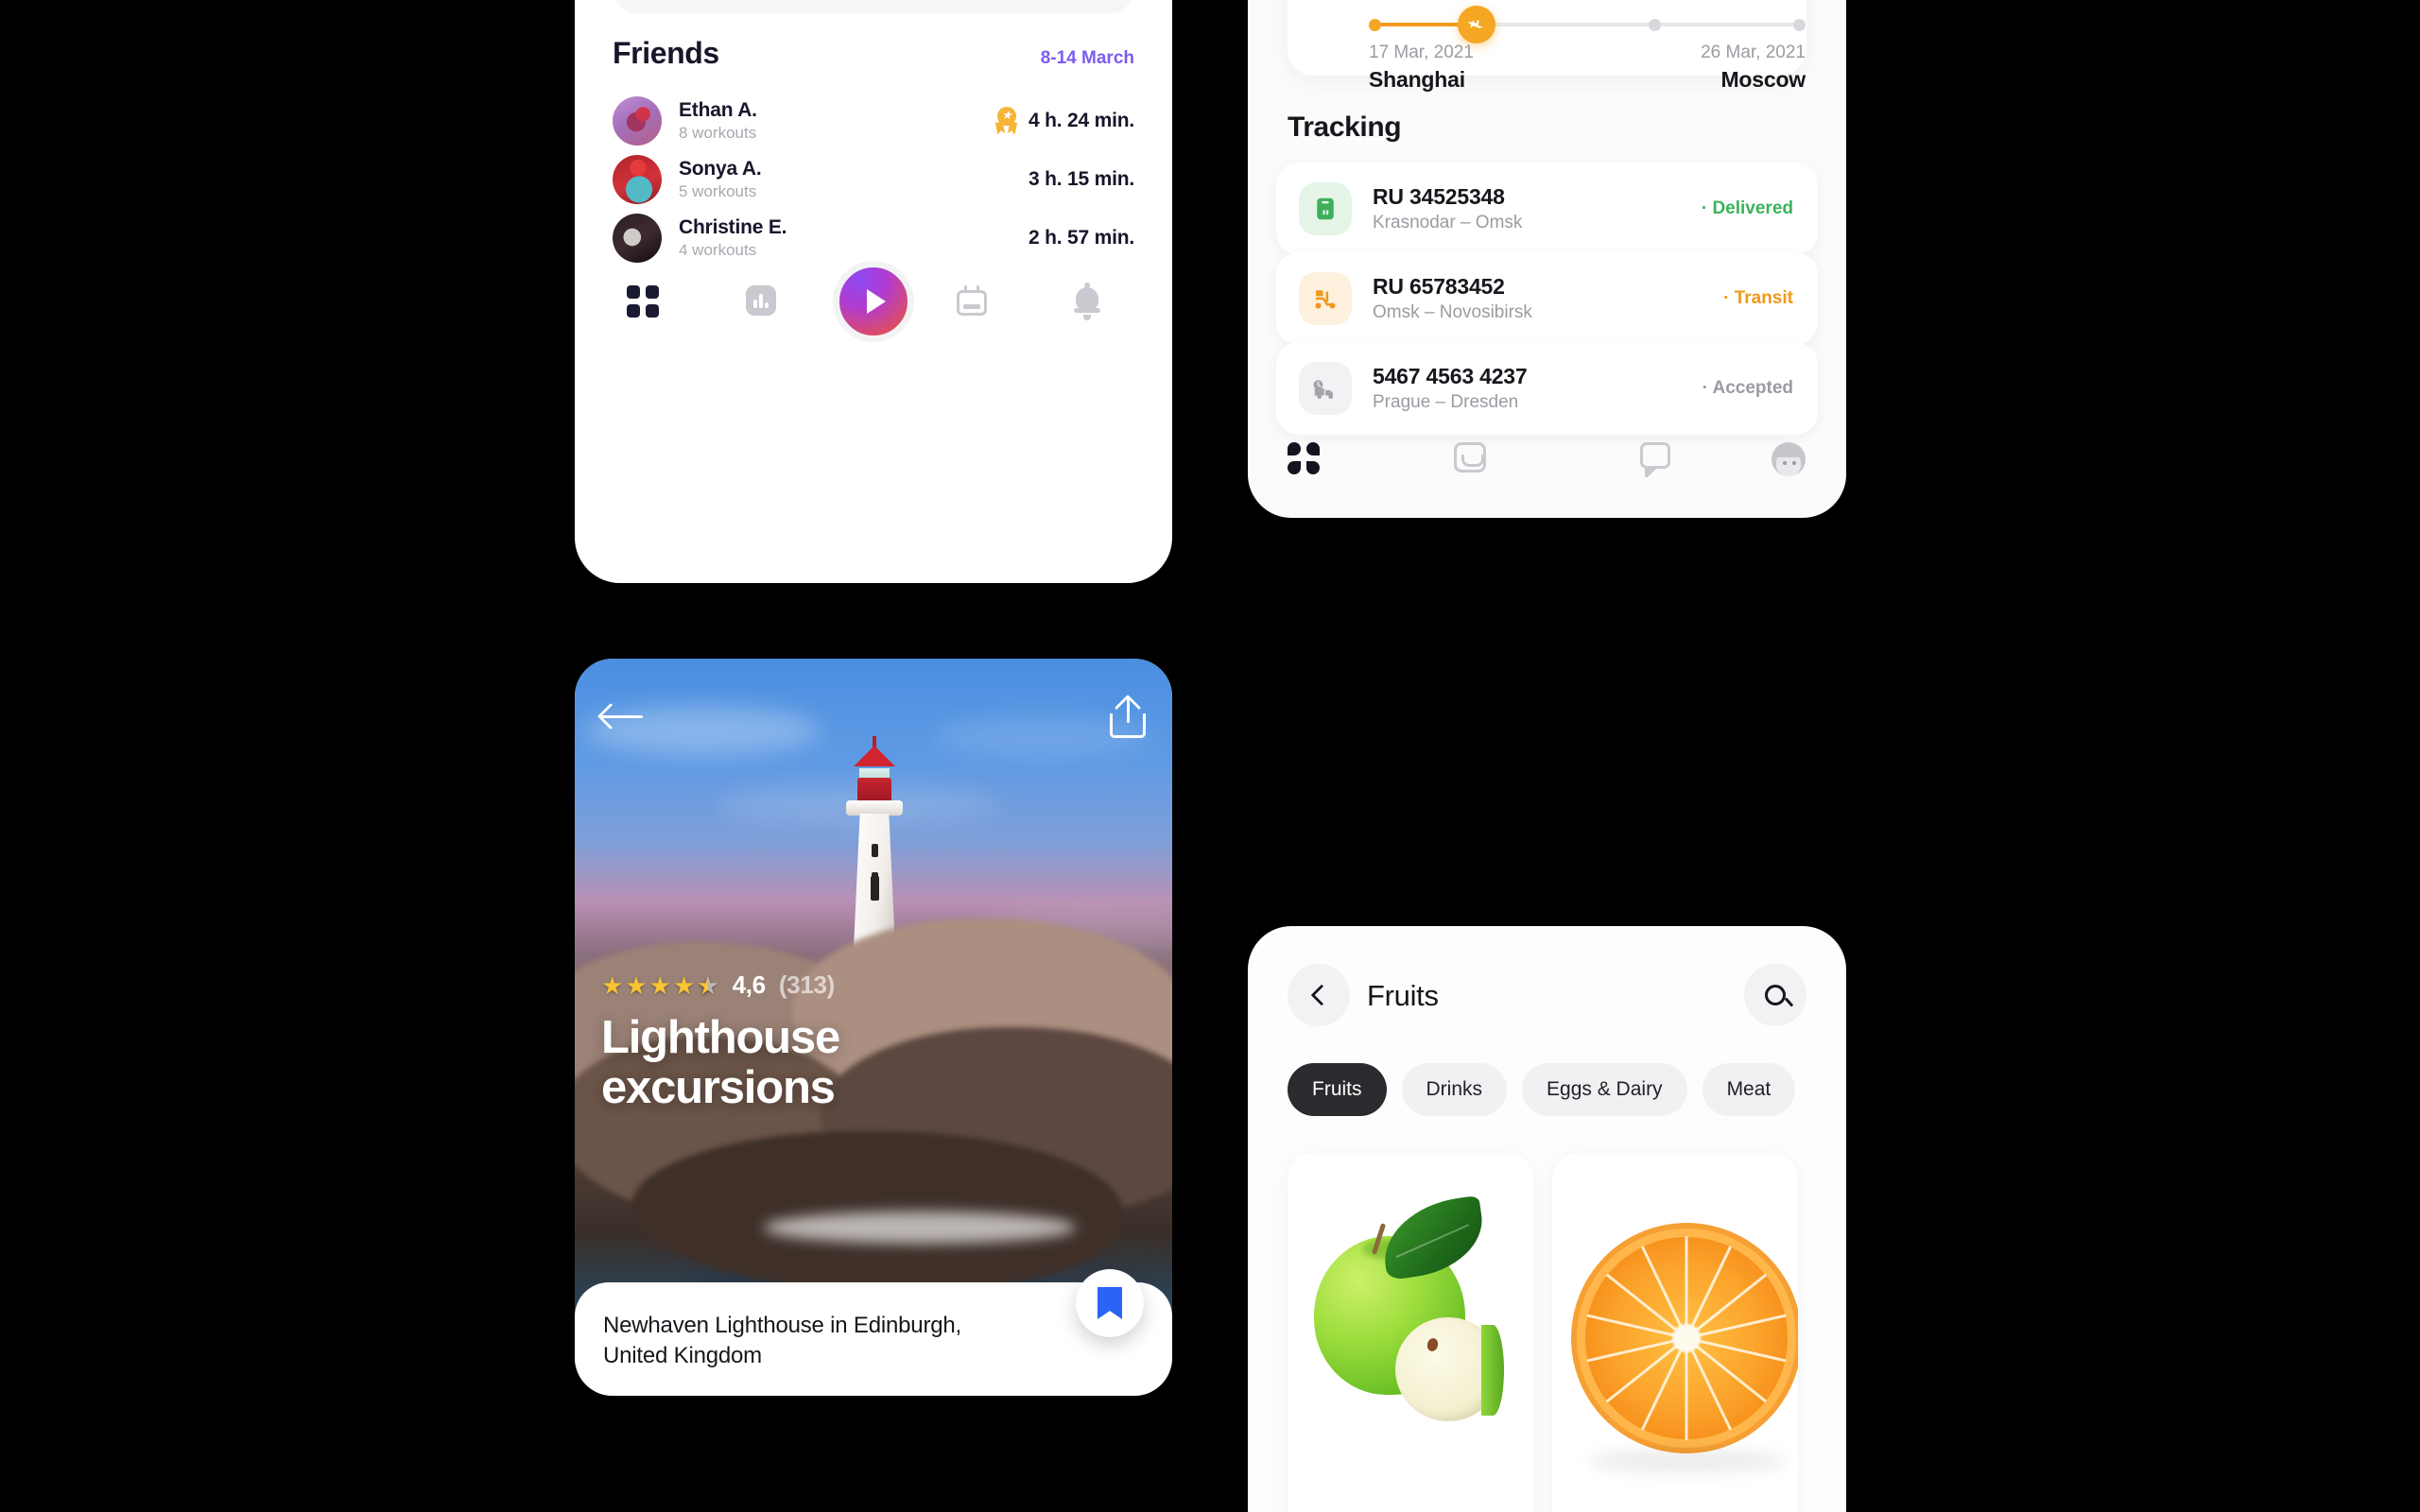 The width and height of the screenshot is (2420, 1512). What do you see at coordinates (1417, 79) in the screenshot?
I see `origin-city: Shanghai` at bounding box center [1417, 79].